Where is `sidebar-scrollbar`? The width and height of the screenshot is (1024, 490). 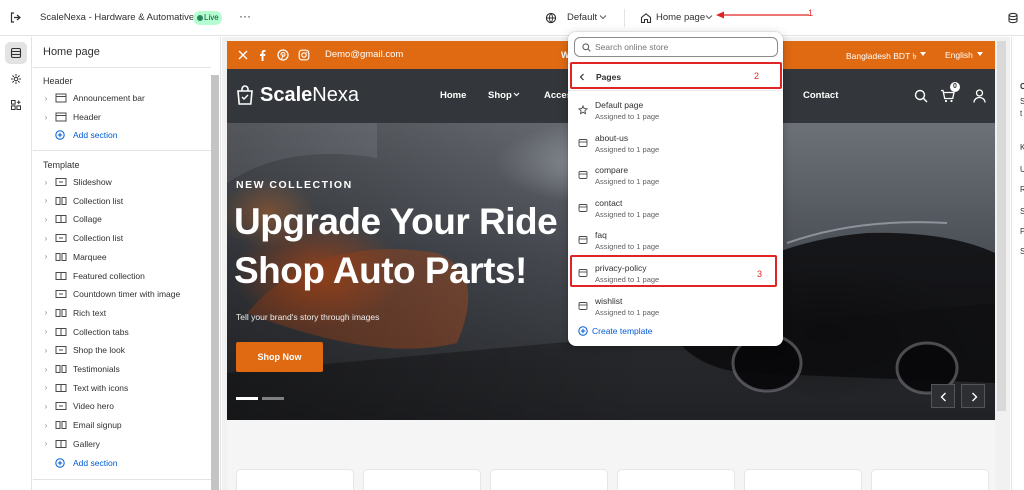
sidebar-scrollbar is located at coordinates (215, 282).